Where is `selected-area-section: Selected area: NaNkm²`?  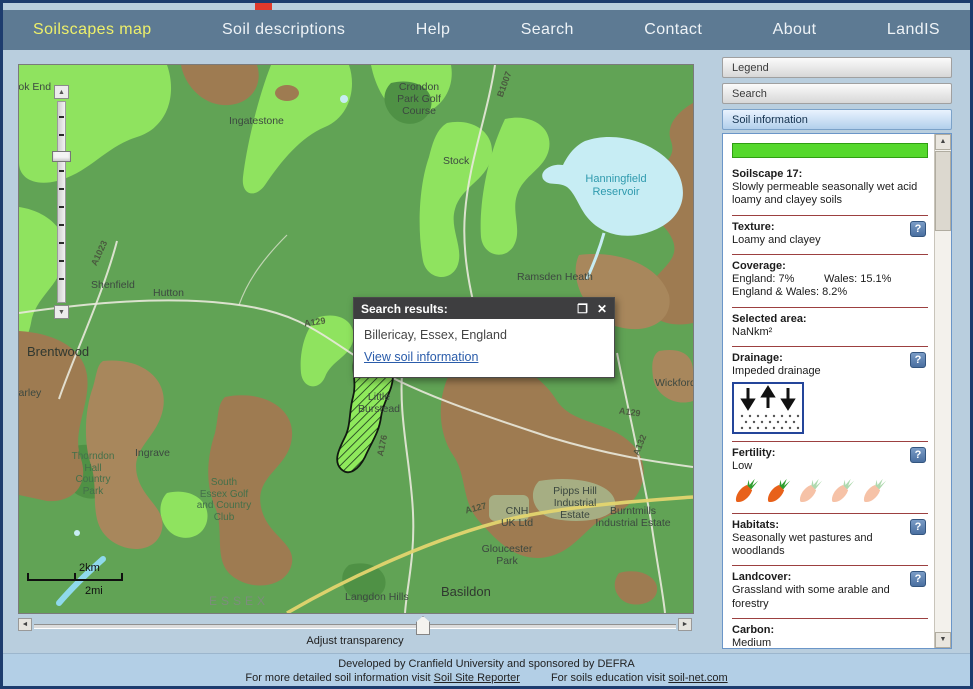 selected-area-section: Selected area: NaNkm² is located at coordinates (830, 327).